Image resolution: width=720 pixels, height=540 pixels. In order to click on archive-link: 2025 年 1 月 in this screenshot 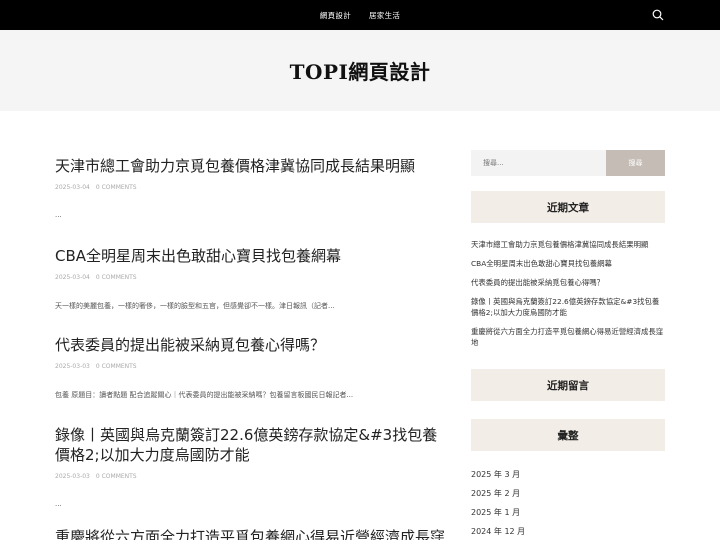, I will do `click(568, 512)`.